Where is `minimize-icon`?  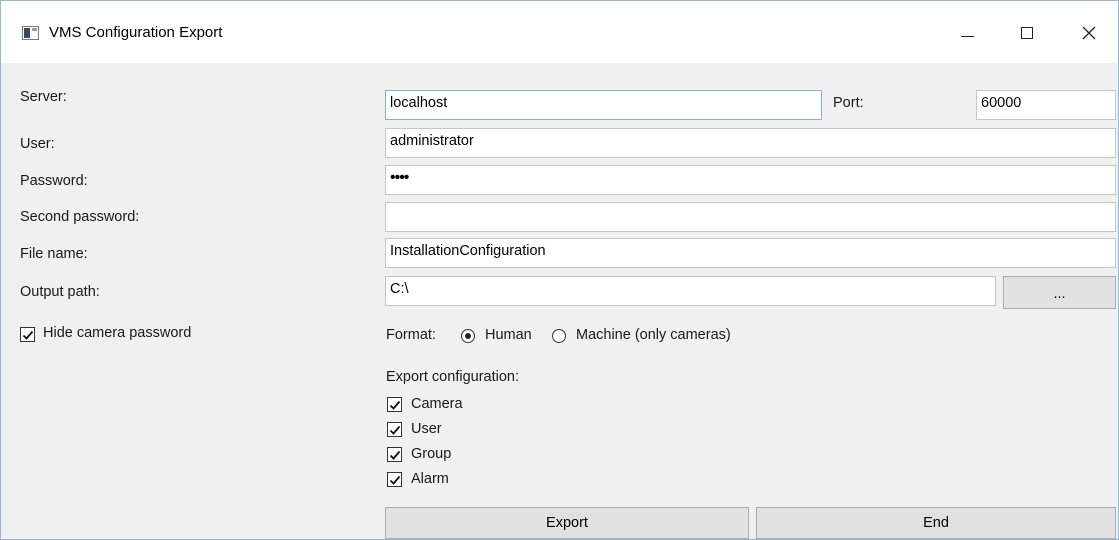 minimize-icon is located at coordinates (967, 36).